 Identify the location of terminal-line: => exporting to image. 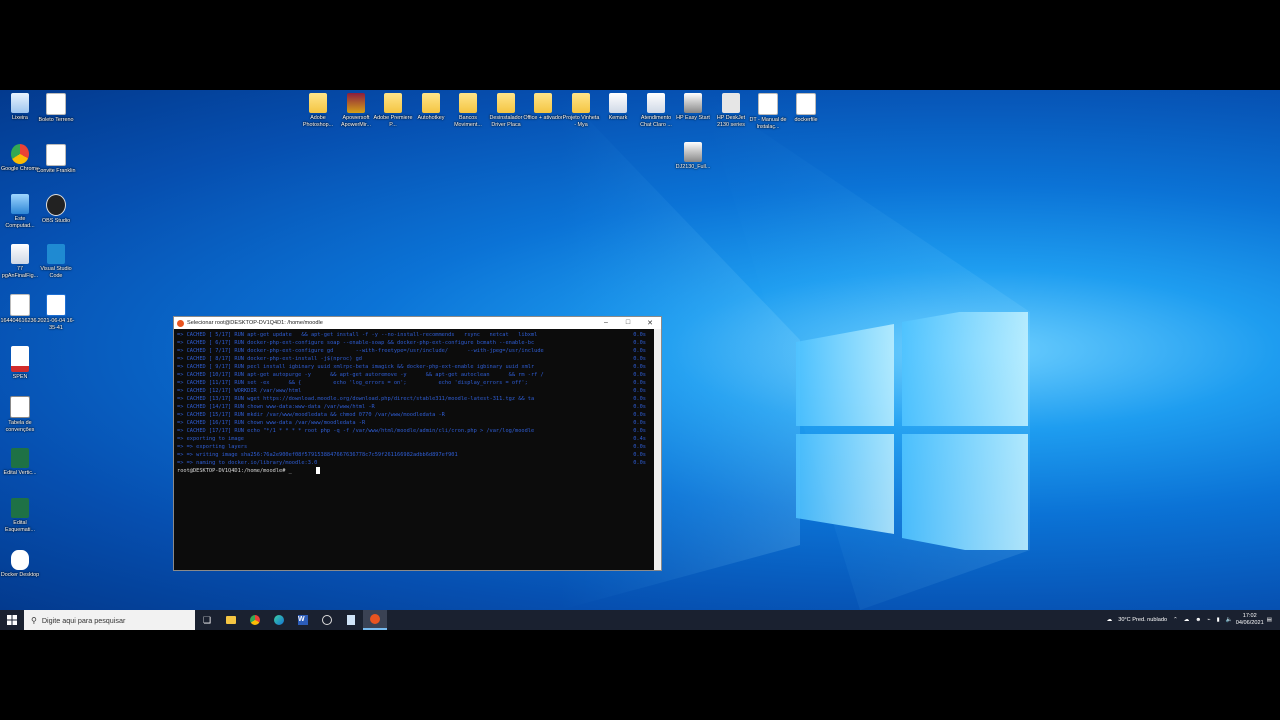
(210, 439).